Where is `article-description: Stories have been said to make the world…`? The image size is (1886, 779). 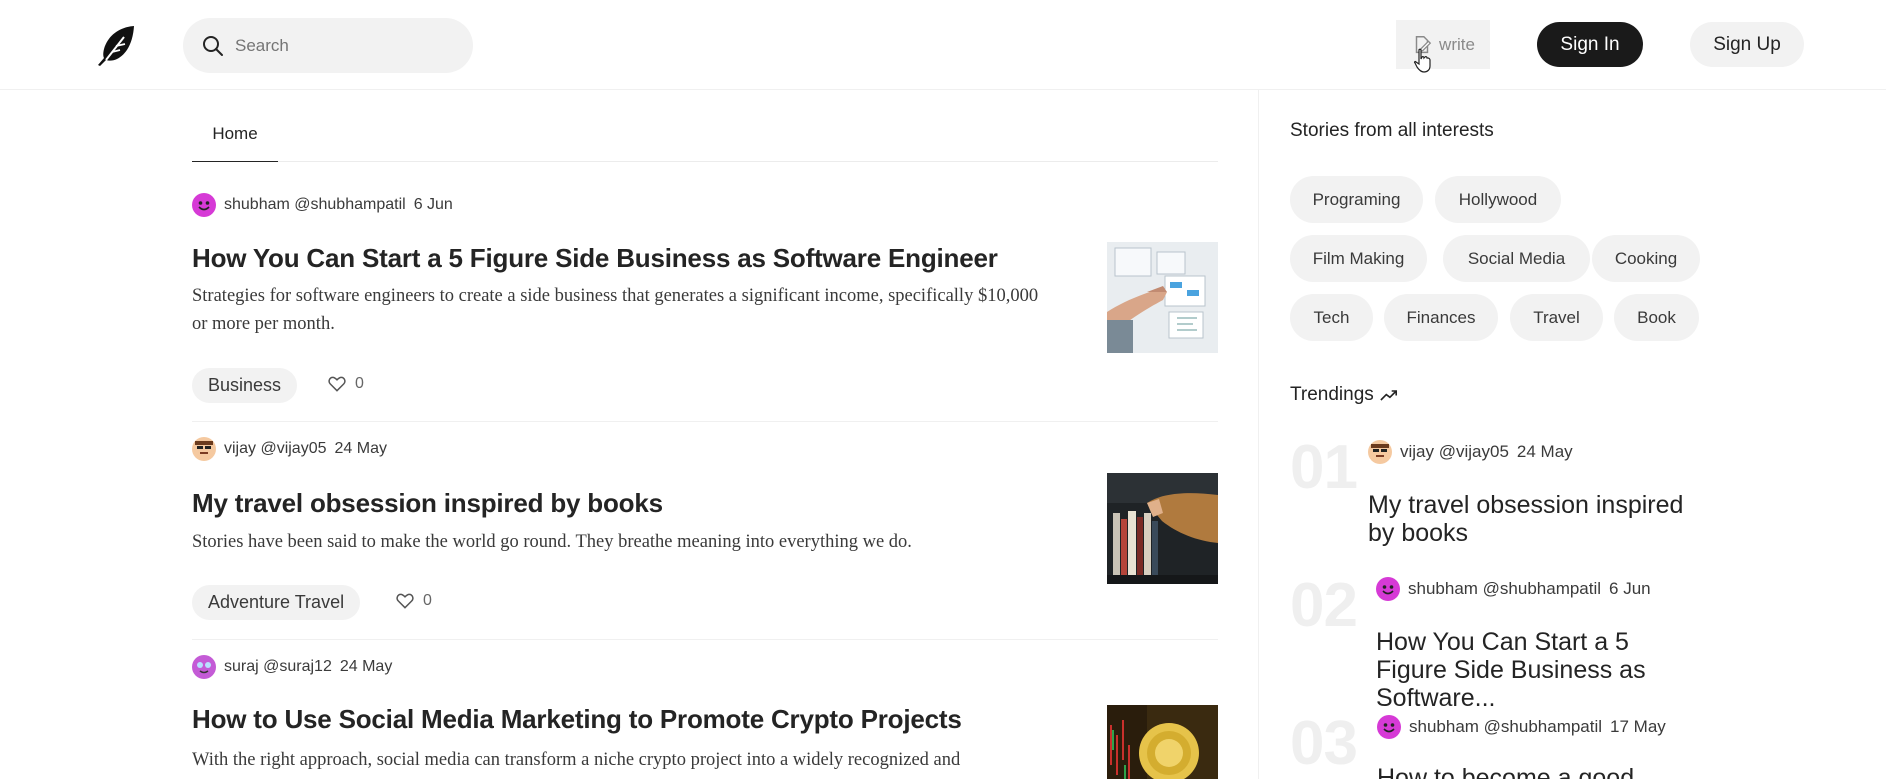
article-description: Stories have been said to make the world… is located at coordinates (552, 542).